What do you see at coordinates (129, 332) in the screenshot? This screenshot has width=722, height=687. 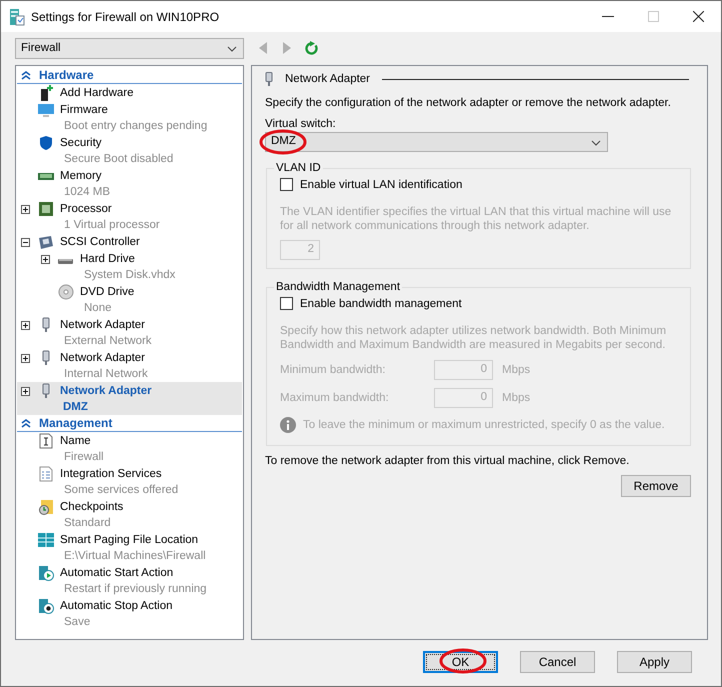 I see `tree-item: Network Adapter External Network` at bounding box center [129, 332].